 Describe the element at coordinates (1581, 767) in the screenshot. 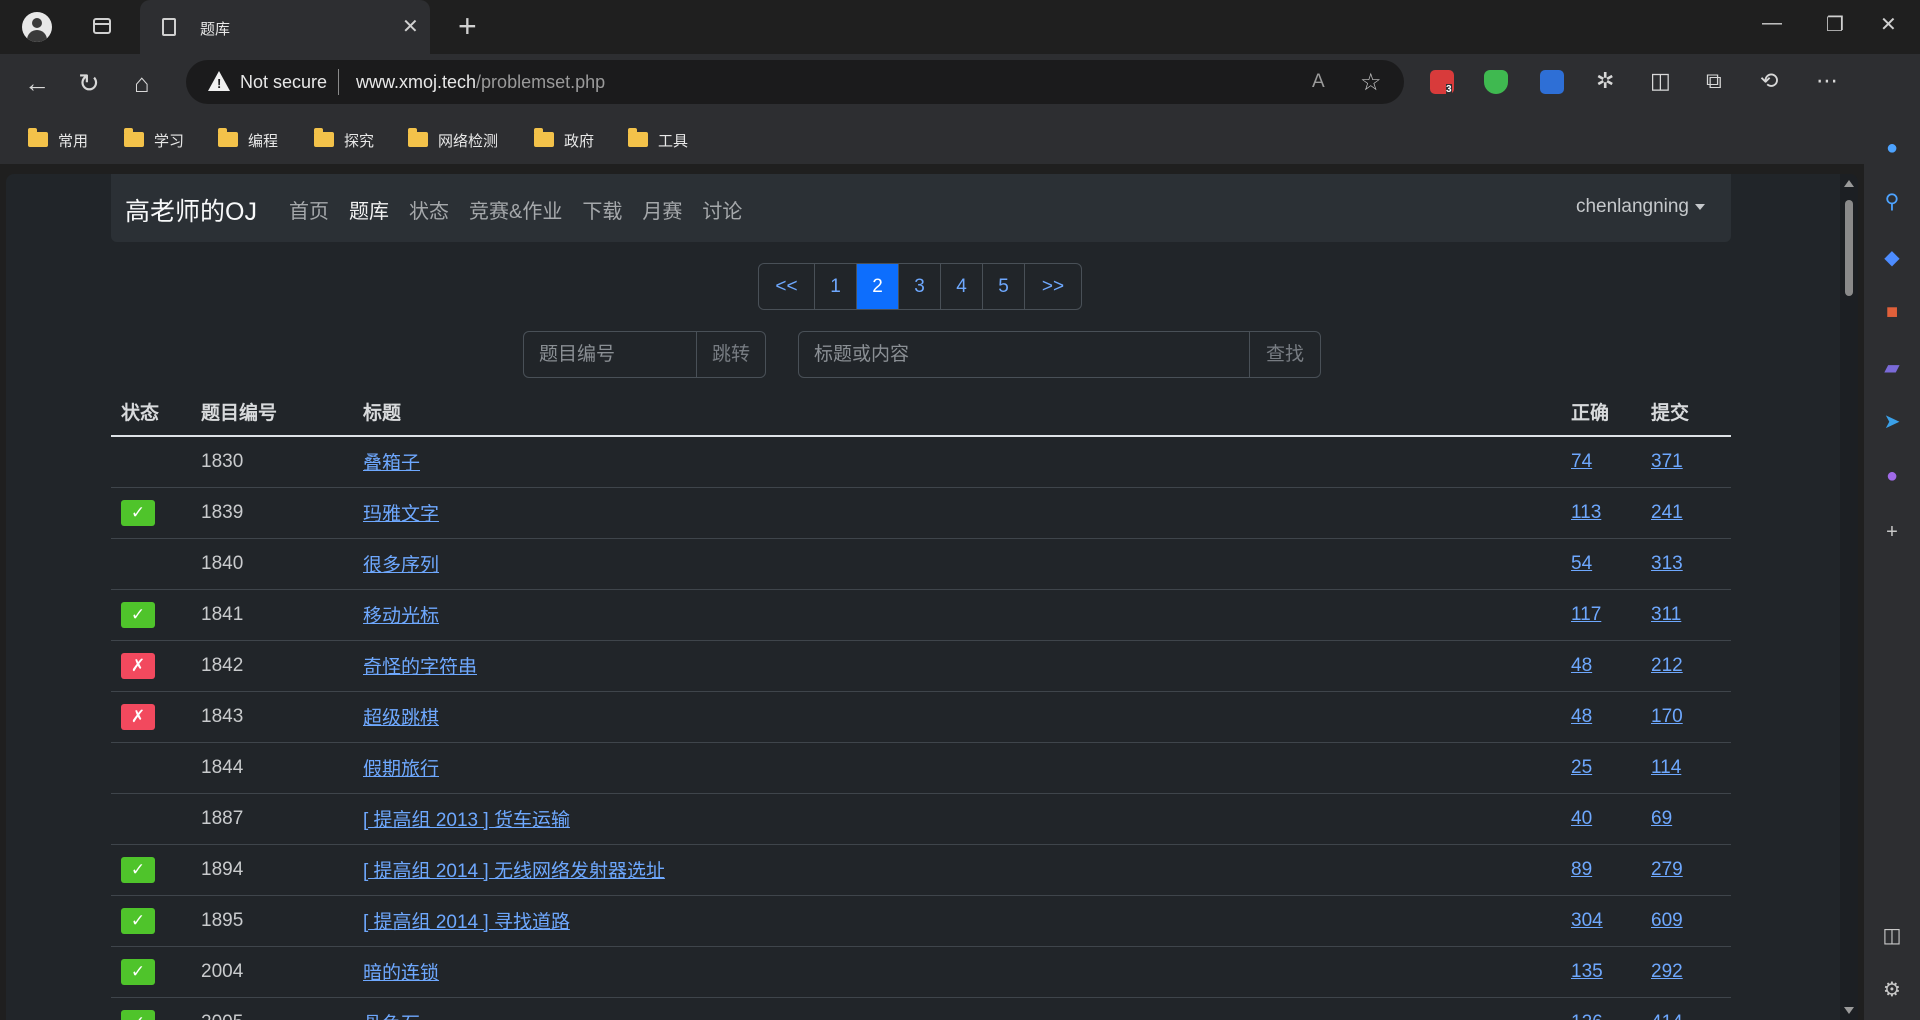

I see `correct-count-link: 25` at that location.